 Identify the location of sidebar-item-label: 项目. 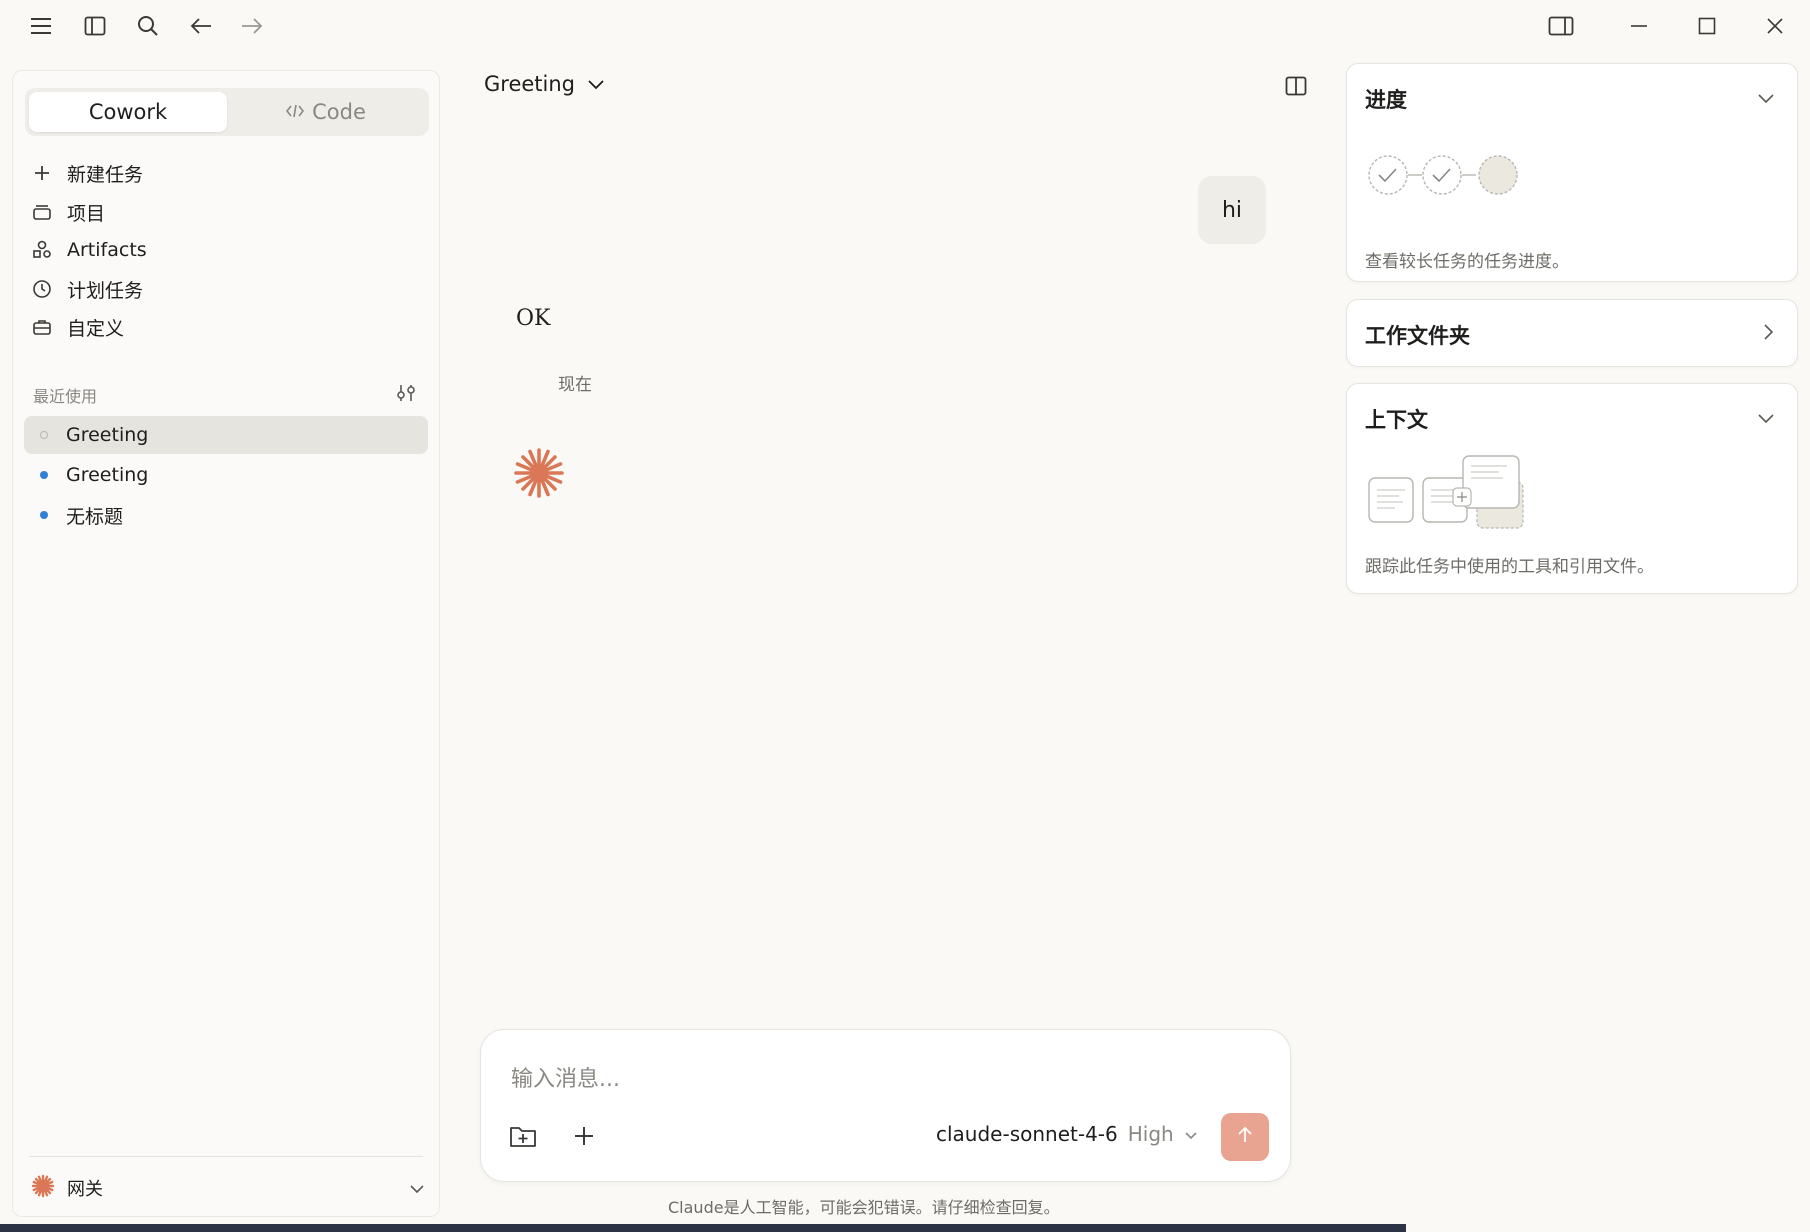
(86, 213).